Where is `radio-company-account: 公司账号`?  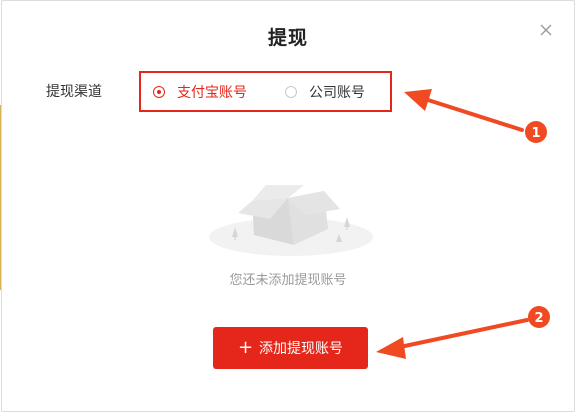
radio-company-account: 公司账号 is located at coordinates (325, 92).